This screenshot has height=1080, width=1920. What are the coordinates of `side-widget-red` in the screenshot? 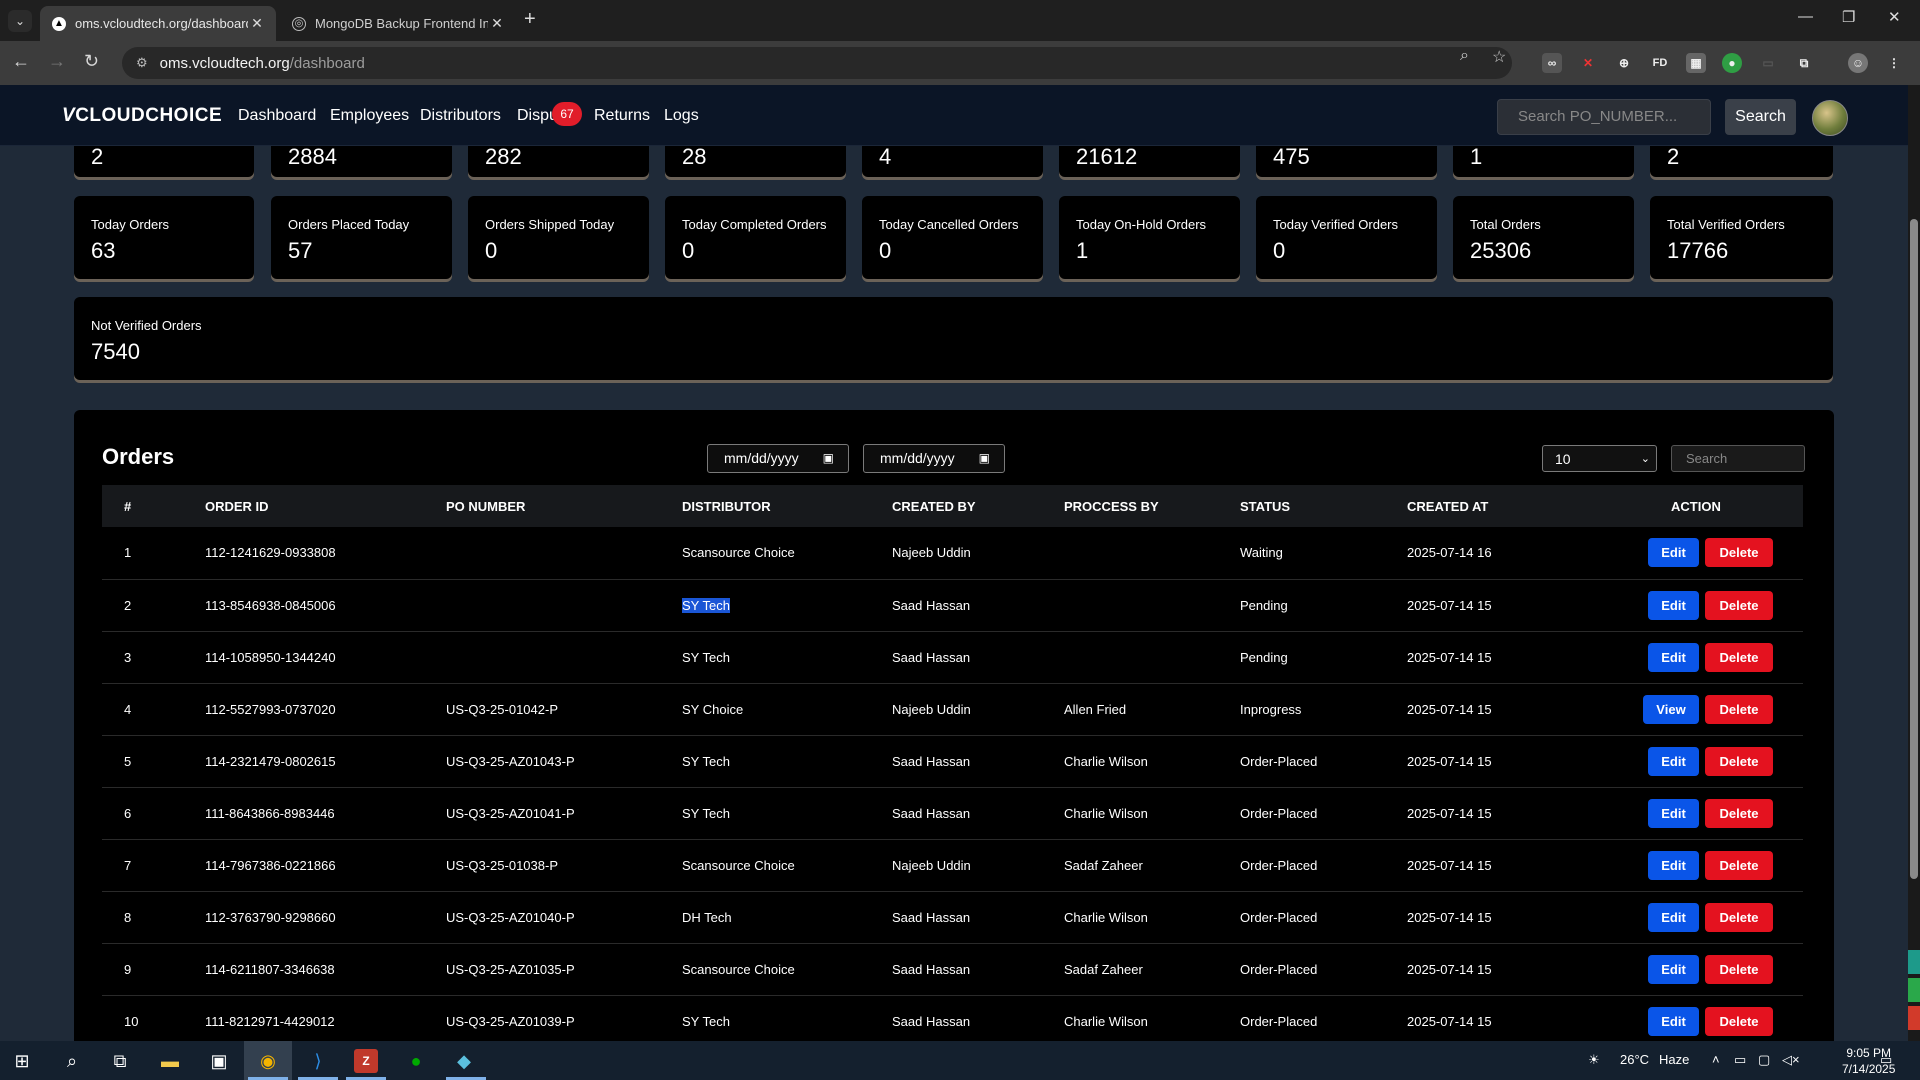 It's located at (1914, 1018).